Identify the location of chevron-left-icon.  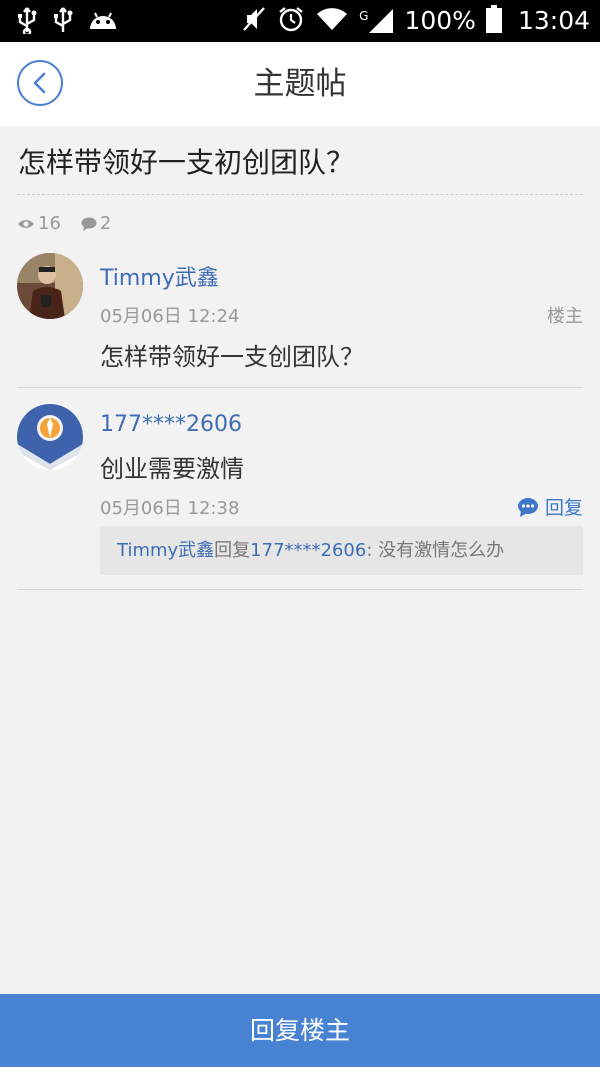
(39, 83).